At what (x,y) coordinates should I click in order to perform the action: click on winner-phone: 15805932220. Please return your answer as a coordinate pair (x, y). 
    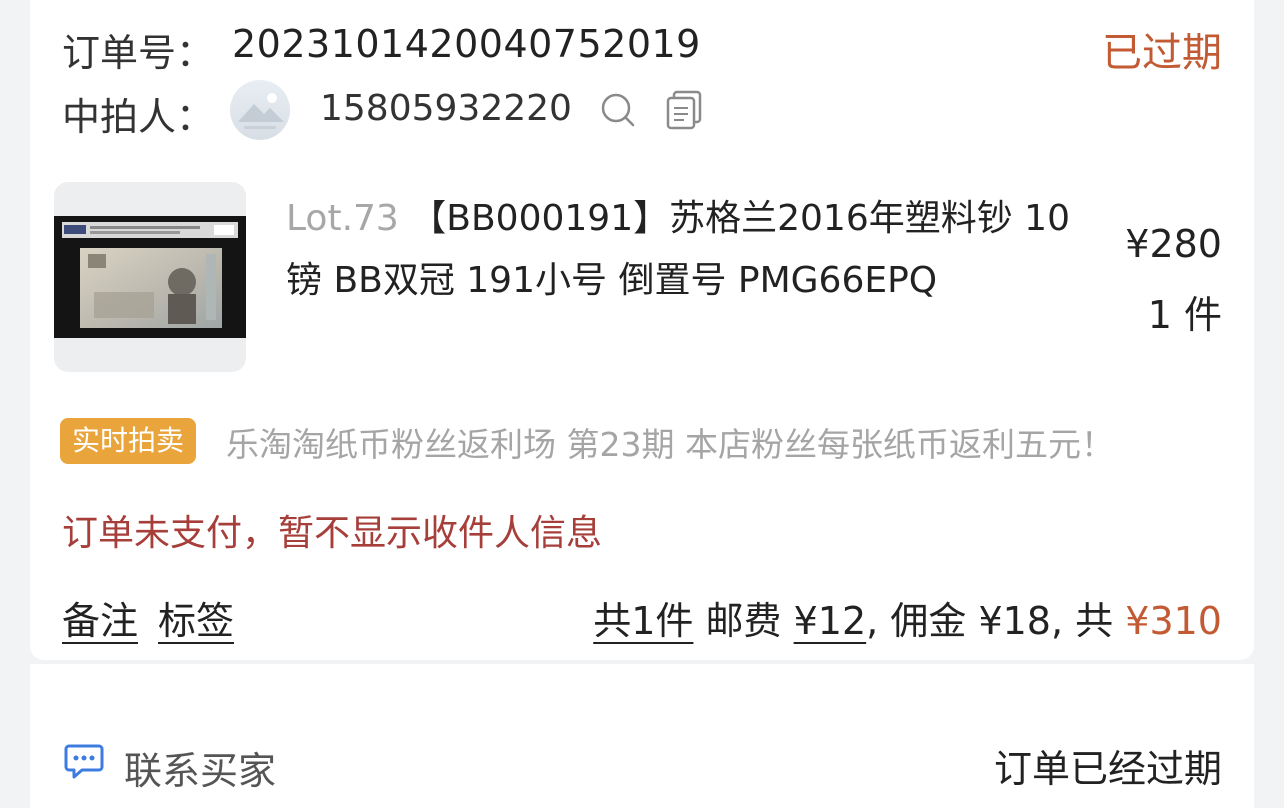
    Looking at the image, I should click on (446, 108).